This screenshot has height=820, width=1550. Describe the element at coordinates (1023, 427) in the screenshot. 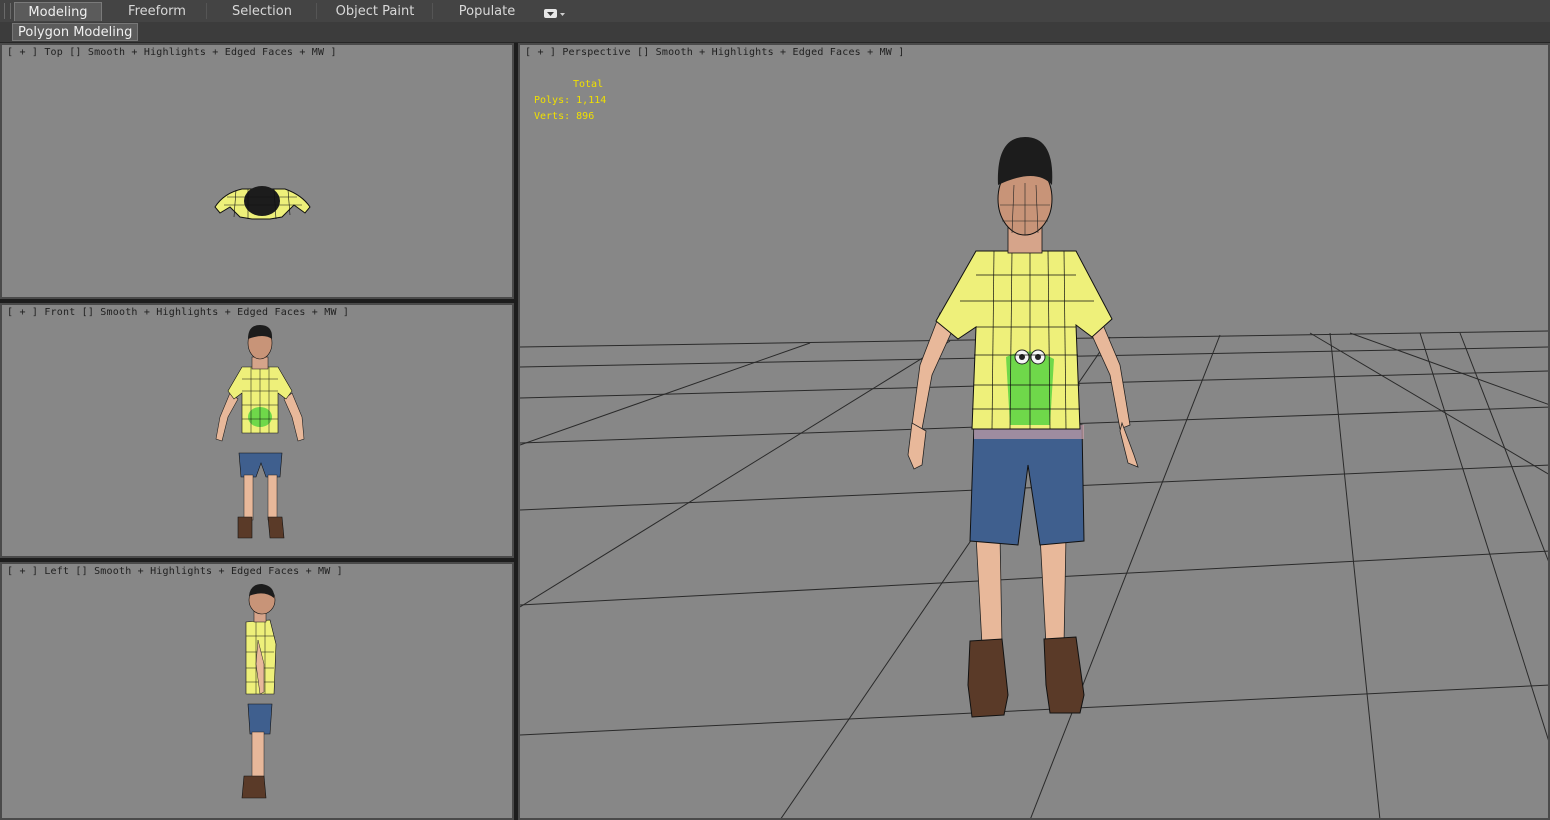

I see `character-perspective-view` at that location.